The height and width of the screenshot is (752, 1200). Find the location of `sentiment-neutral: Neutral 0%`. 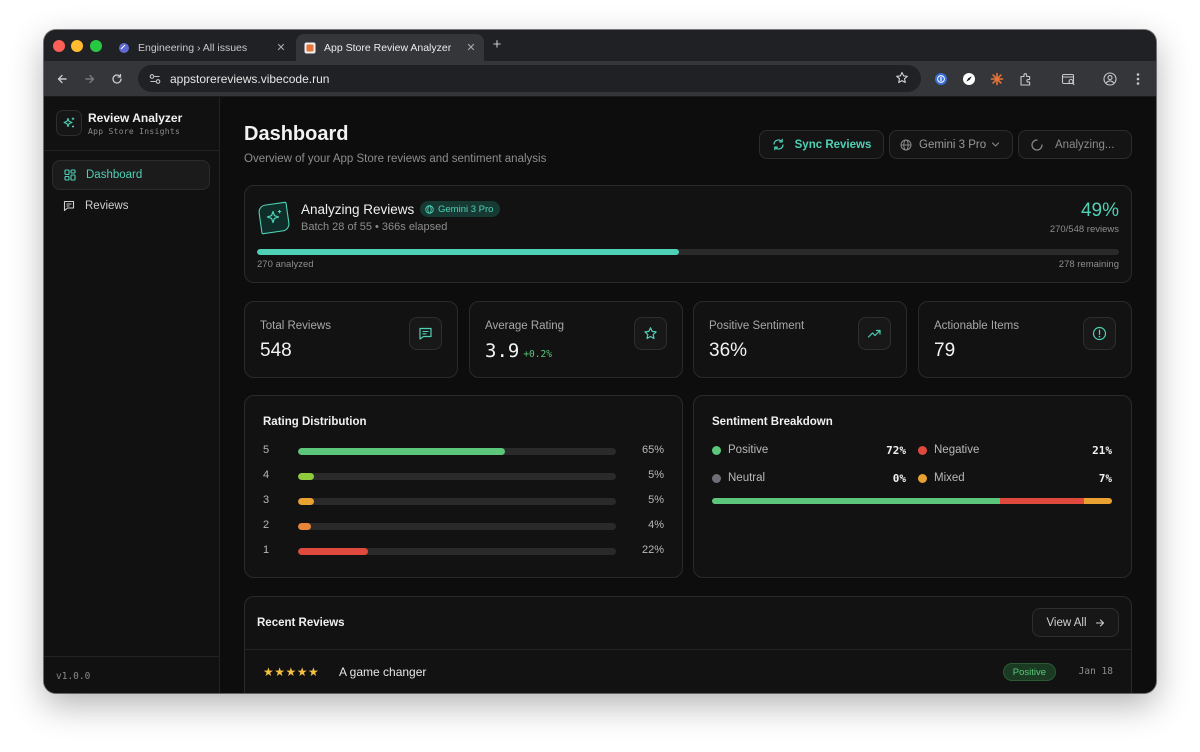

sentiment-neutral: Neutral 0% is located at coordinates (809, 479).